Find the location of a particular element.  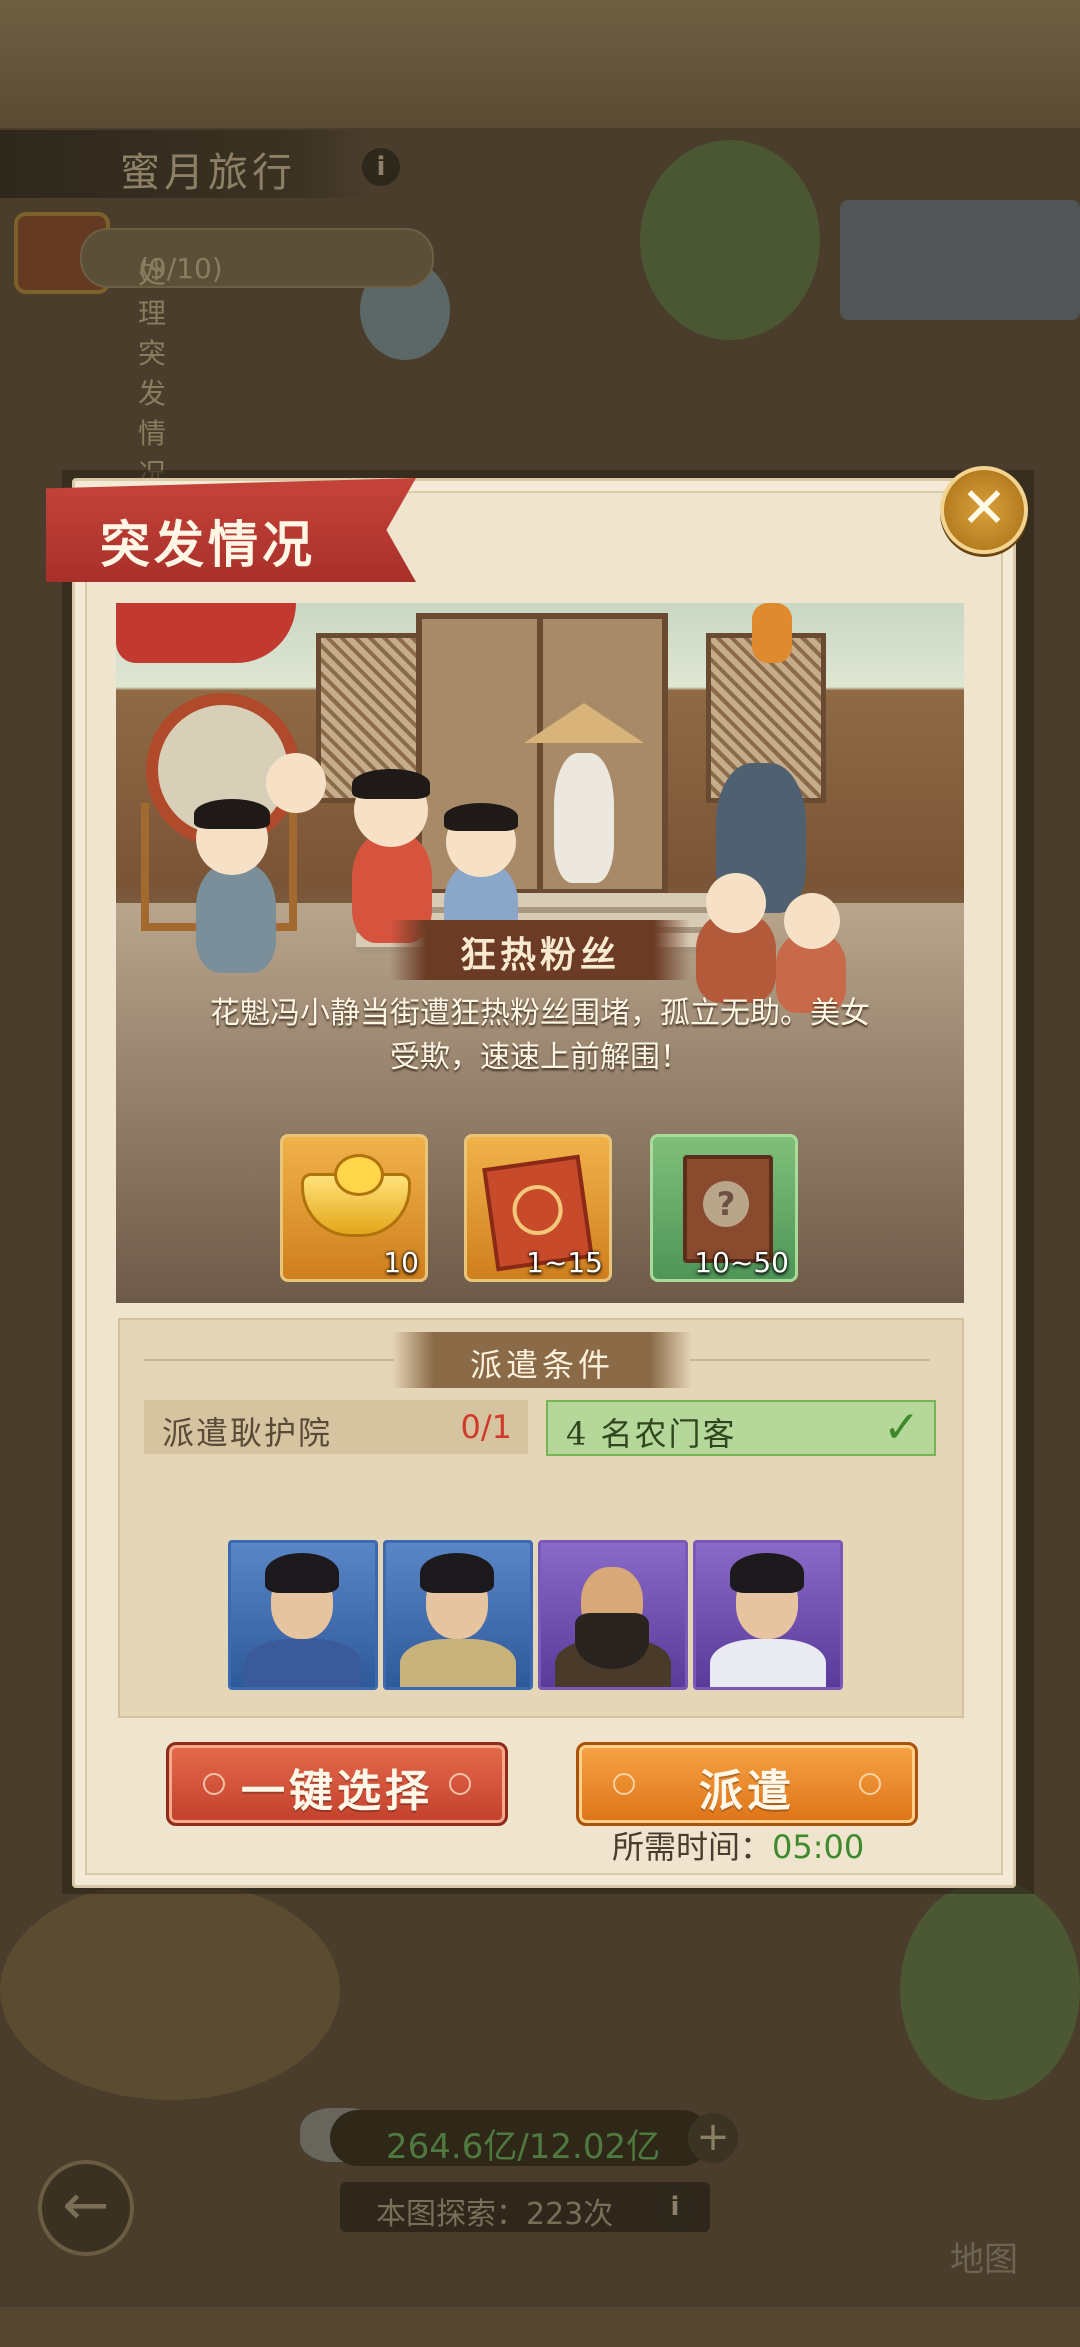

event-name-tag: 狂热粉丝 is located at coordinates (540, 950).